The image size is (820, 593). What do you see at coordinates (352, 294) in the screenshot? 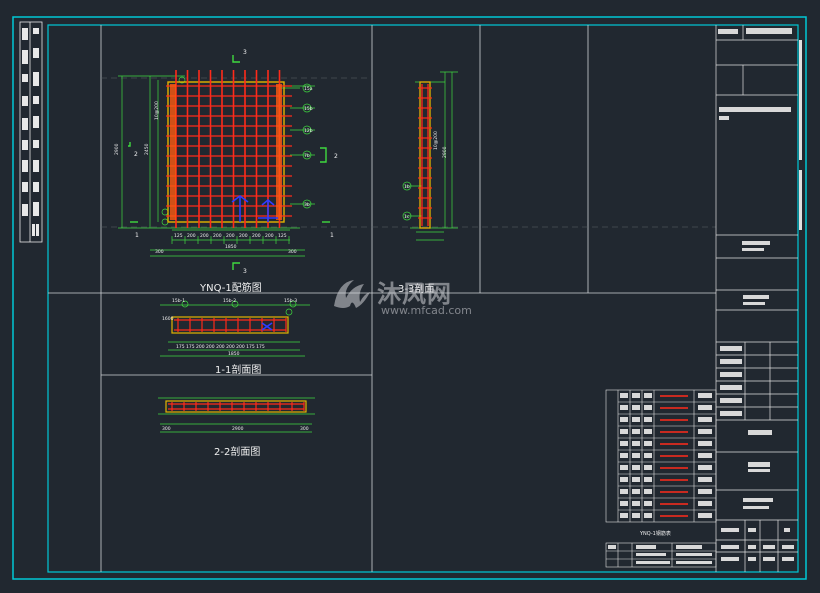
I see `watermark-logo-icon` at bounding box center [352, 294].